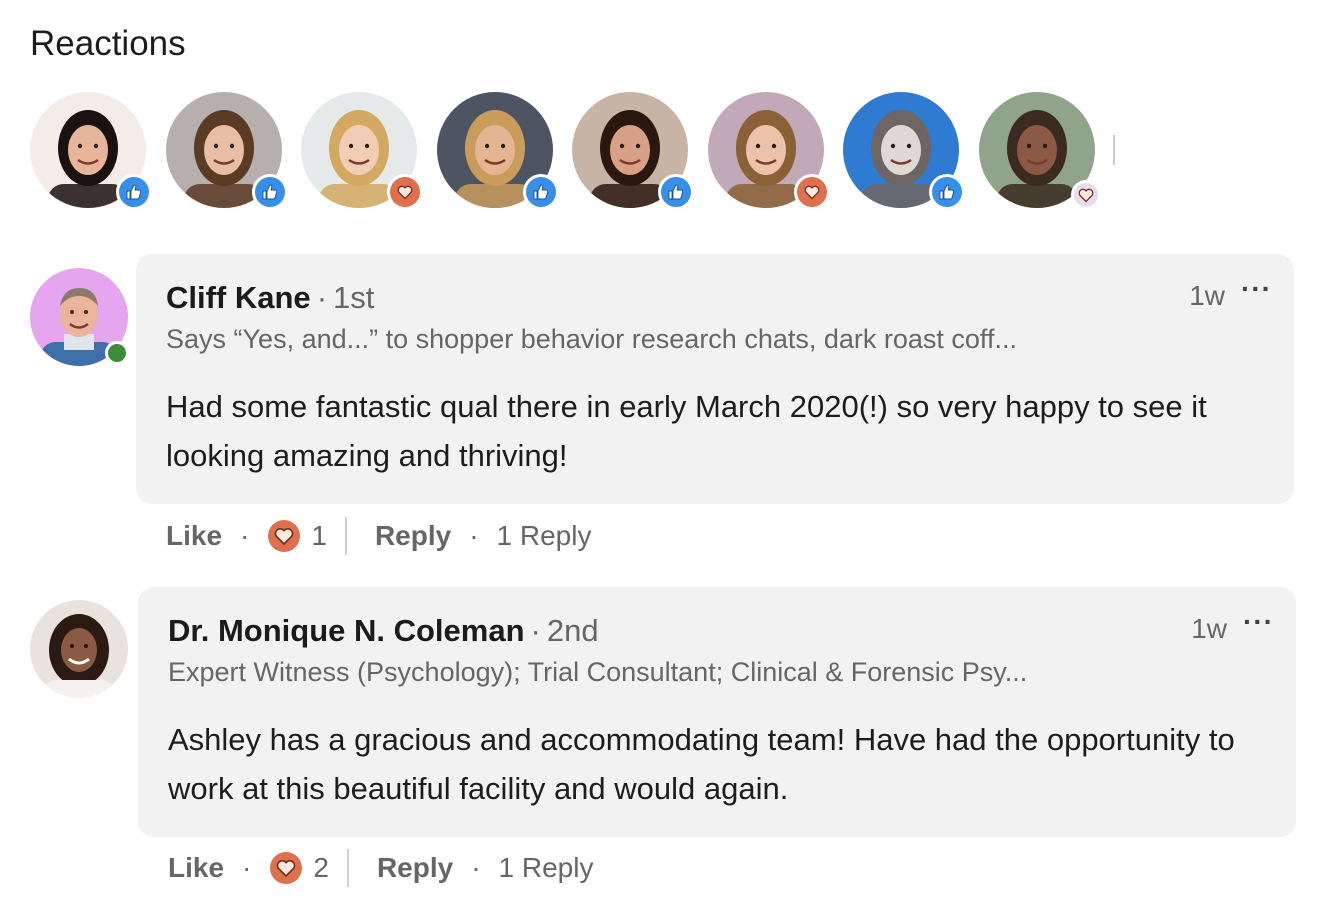  I want to click on reactors-list, so click(580, 151).